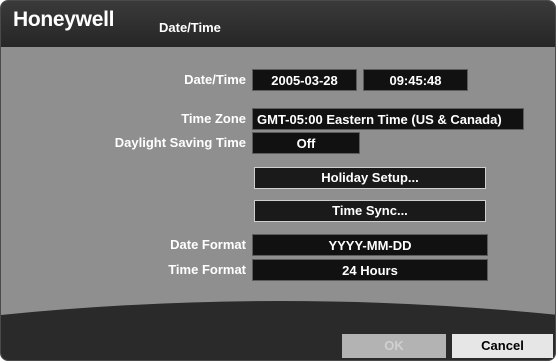  Describe the element at coordinates (415, 80) in the screenshot. I see `time-field: 09:45:48` at that location.